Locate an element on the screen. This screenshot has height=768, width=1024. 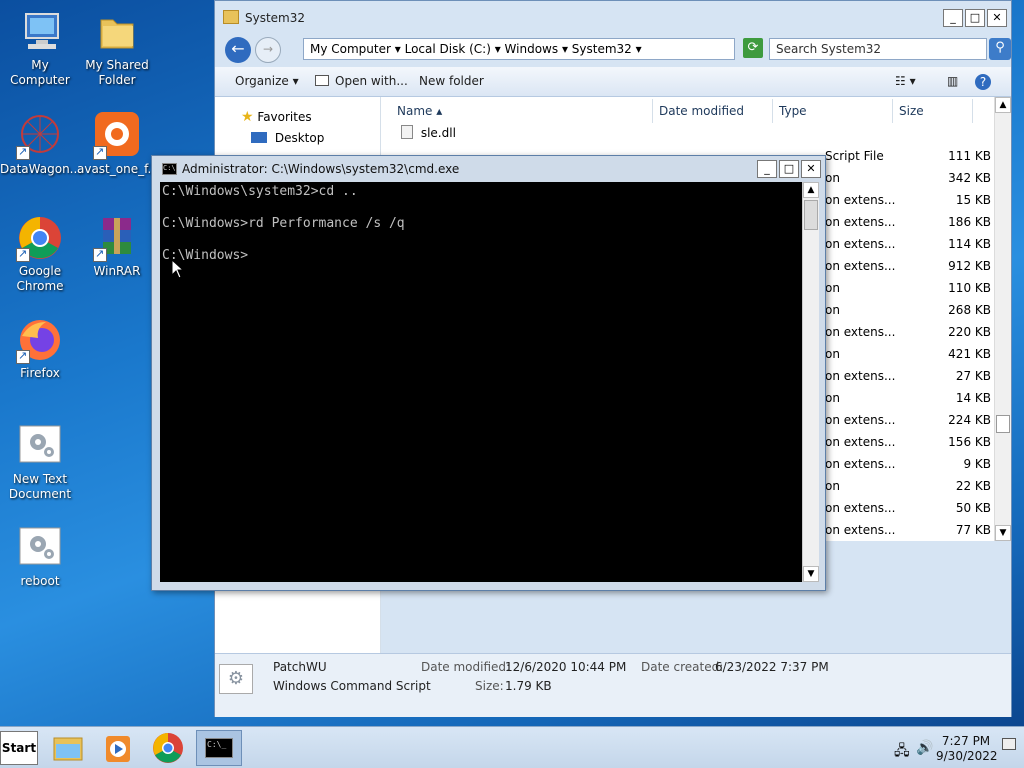
explorer-titlebar: System32 _ □ ✕ is located at coordinates (613, 19).